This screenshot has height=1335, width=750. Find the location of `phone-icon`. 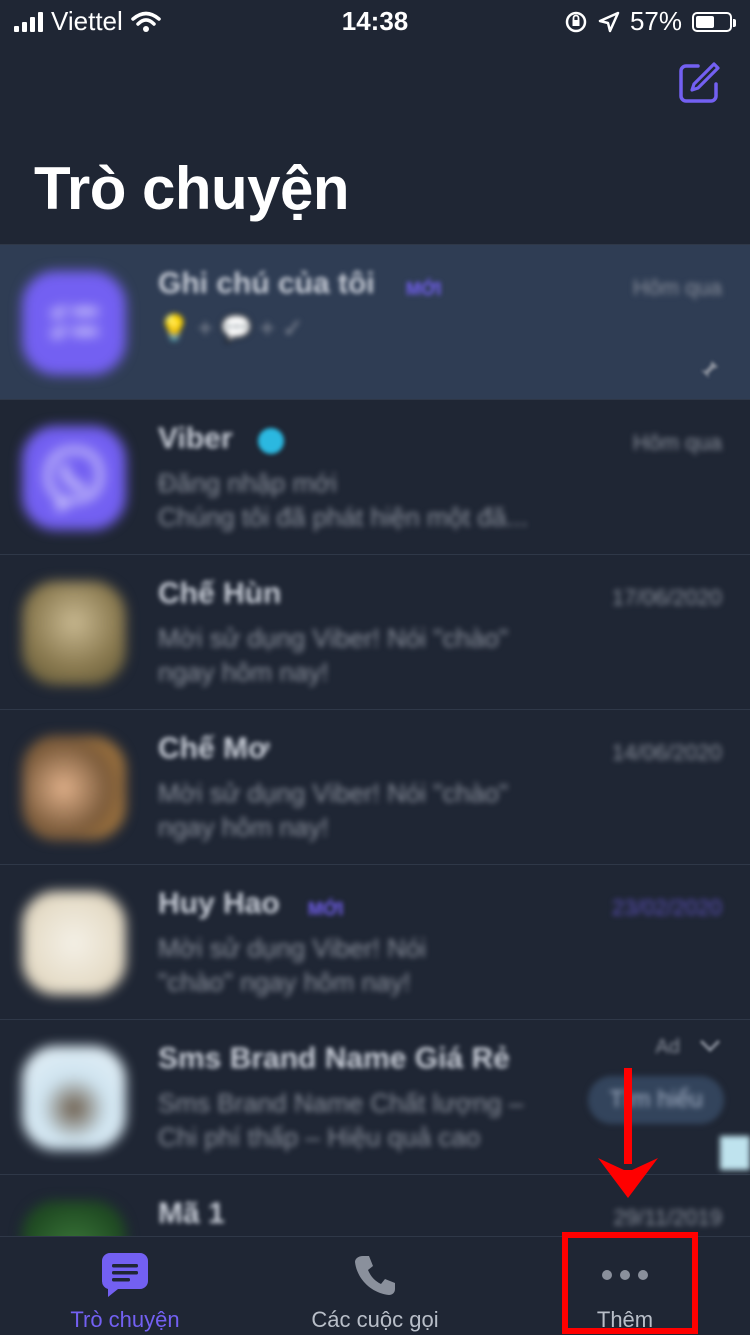

phone-icon is located at coordinates (375, 1275).